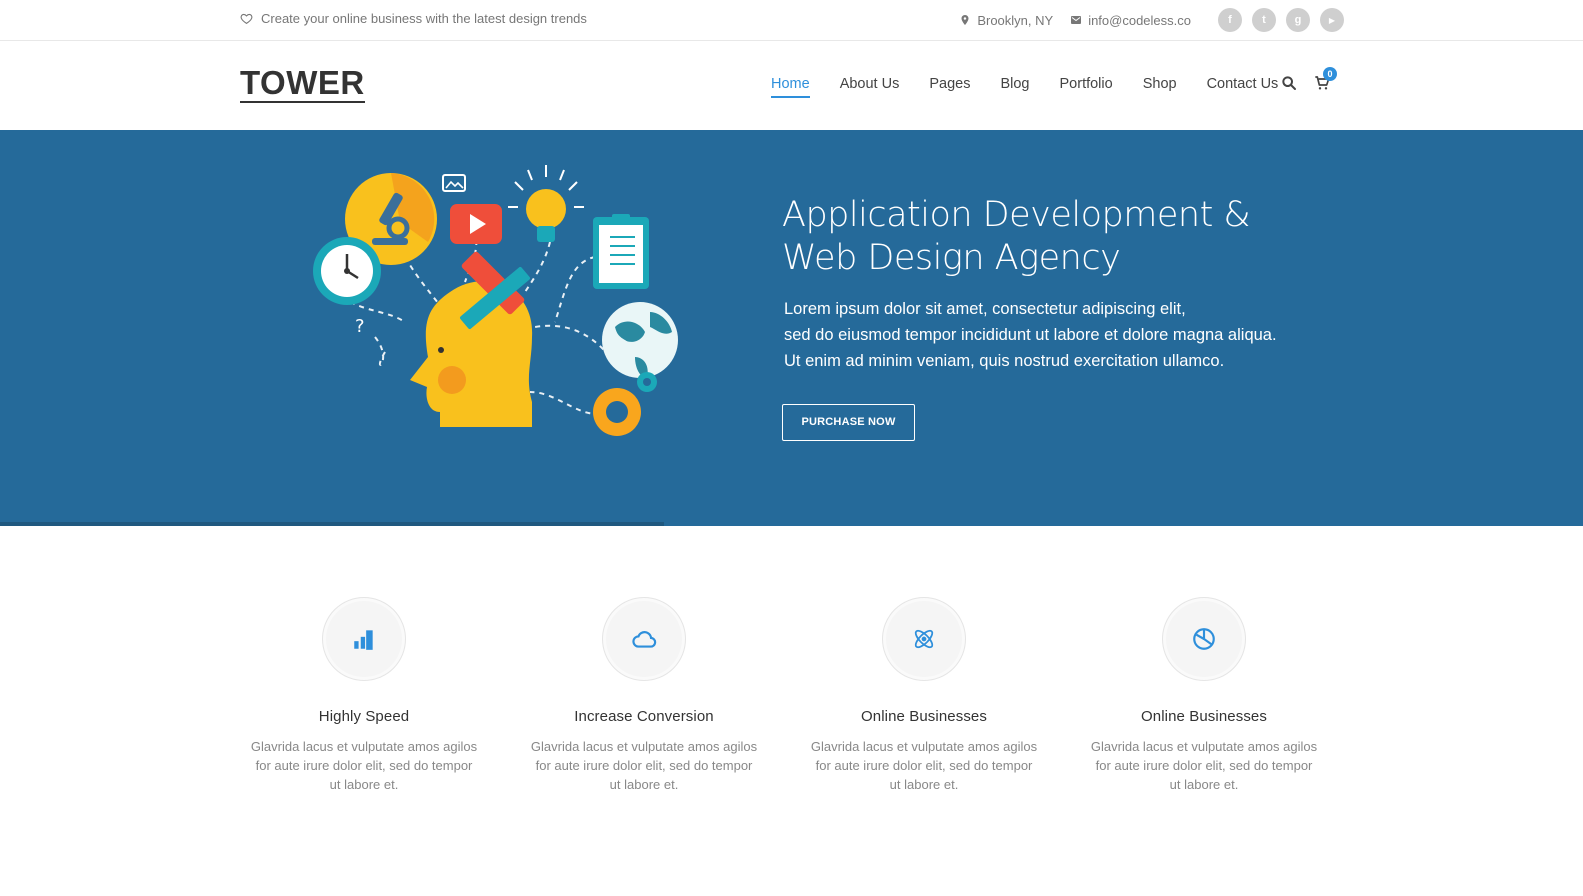  I want to click on location-info: Brooklyn, NY, so click(1006, 20).